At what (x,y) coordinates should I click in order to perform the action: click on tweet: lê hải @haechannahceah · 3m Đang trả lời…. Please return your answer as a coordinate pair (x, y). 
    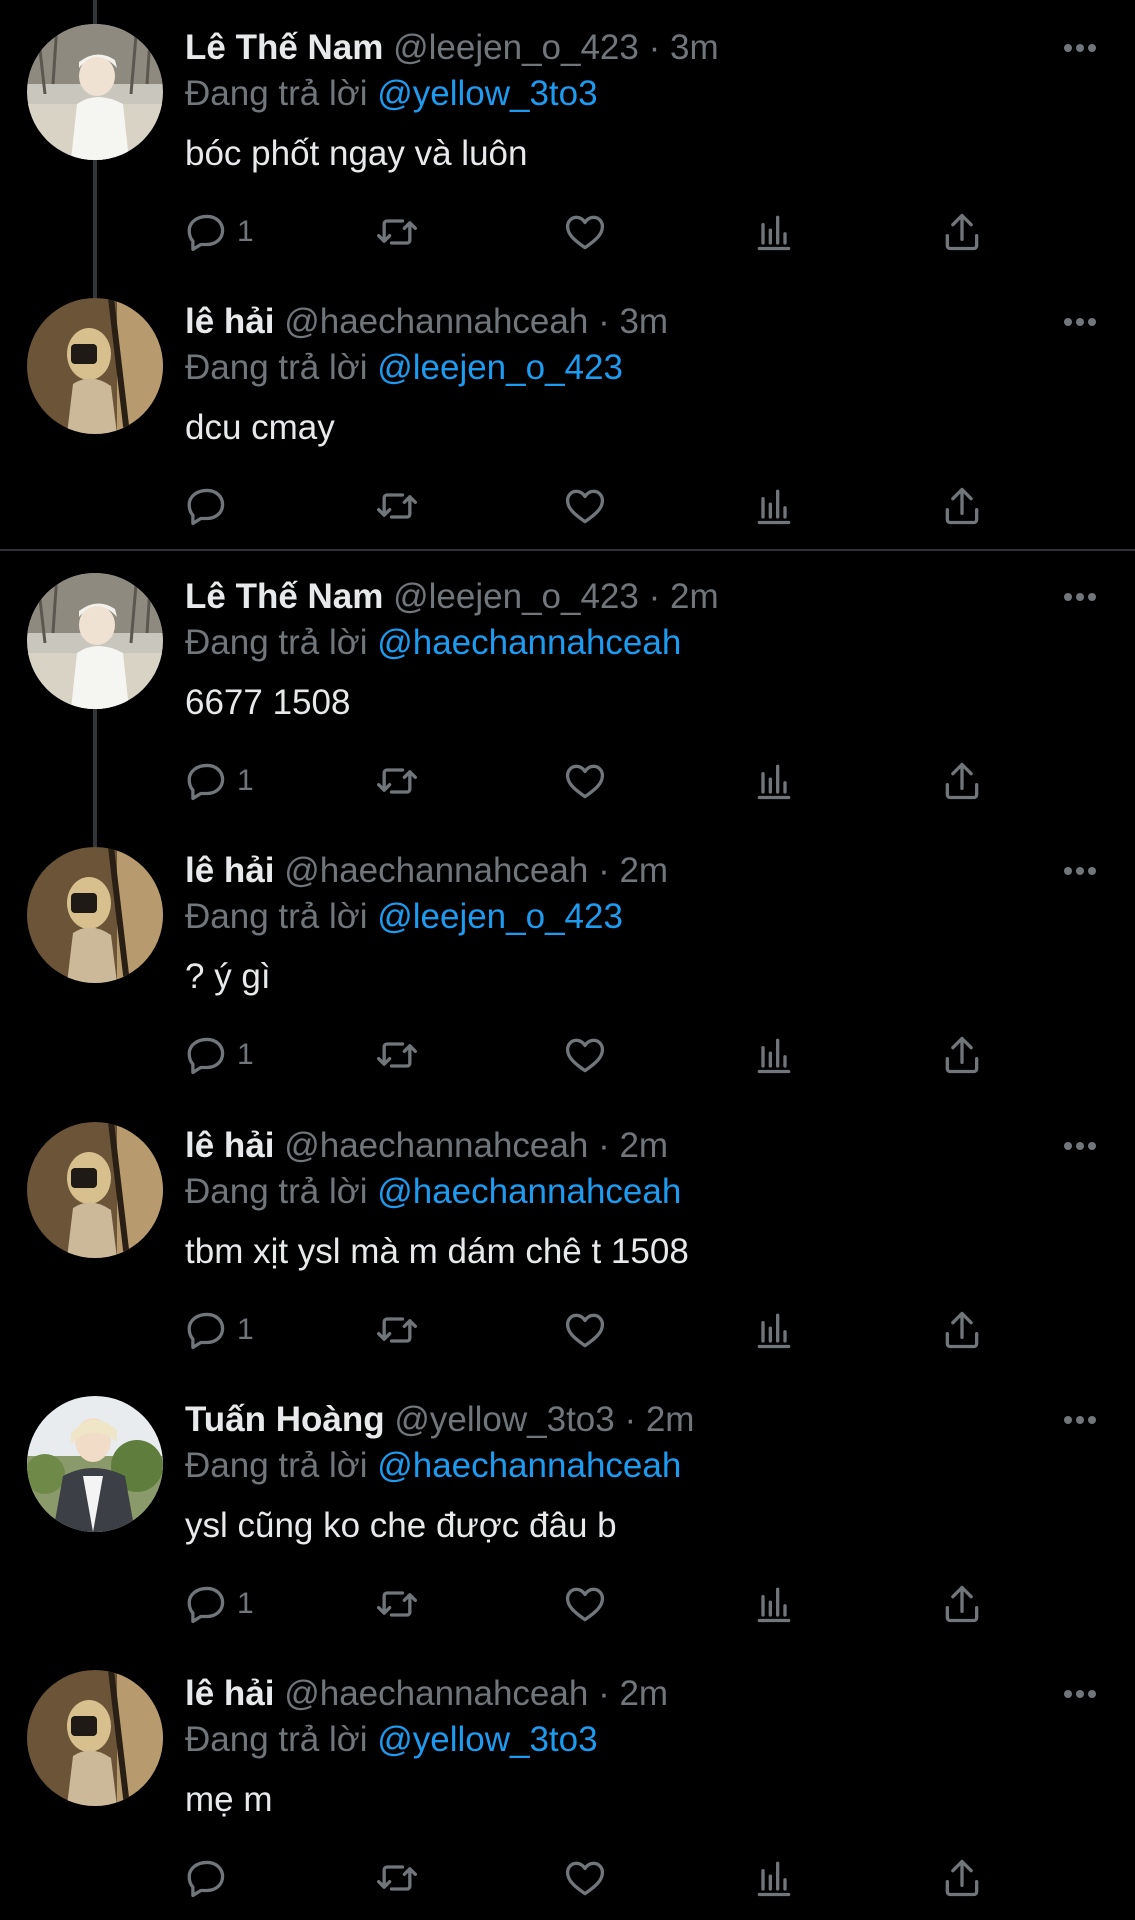
    Looking at the image, I should click on (567, 411).